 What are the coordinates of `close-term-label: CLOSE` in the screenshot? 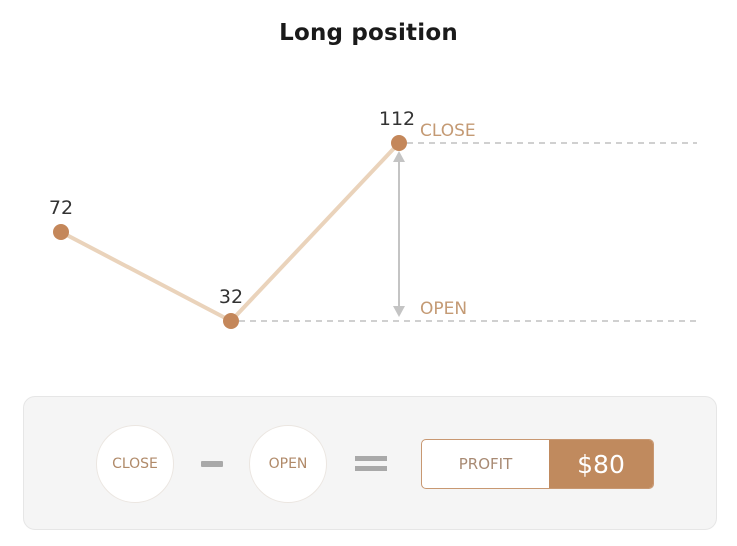 It's located at (135, 464).